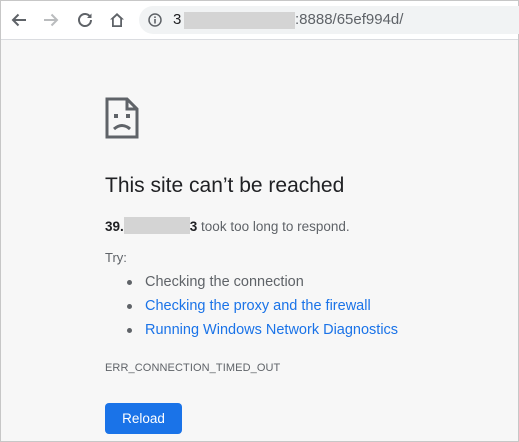 The height and width of the screenshot is (442, 519). I want to click on back-button, so click(19, 20).